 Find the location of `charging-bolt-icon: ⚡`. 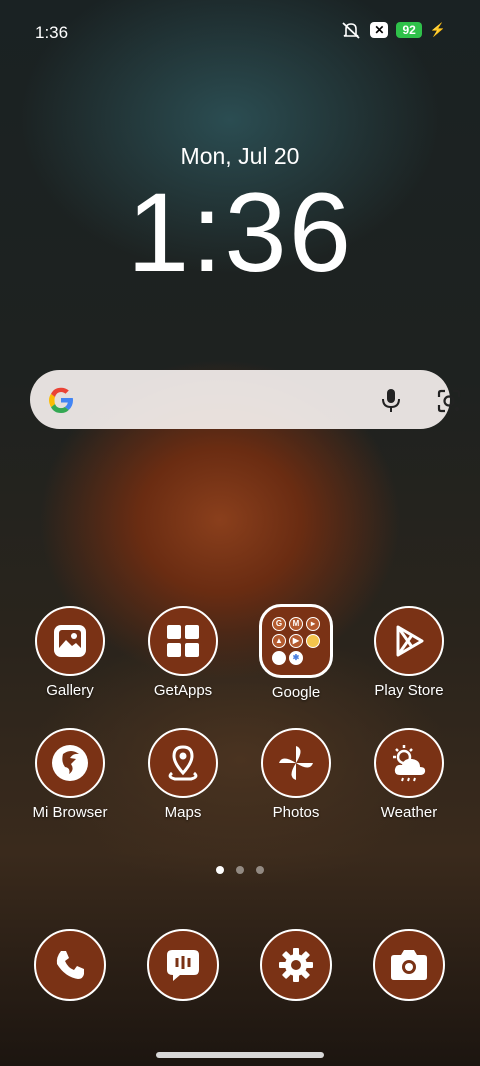

charging-bolt-icon: ⚡ is located at coordinates (437, 29).